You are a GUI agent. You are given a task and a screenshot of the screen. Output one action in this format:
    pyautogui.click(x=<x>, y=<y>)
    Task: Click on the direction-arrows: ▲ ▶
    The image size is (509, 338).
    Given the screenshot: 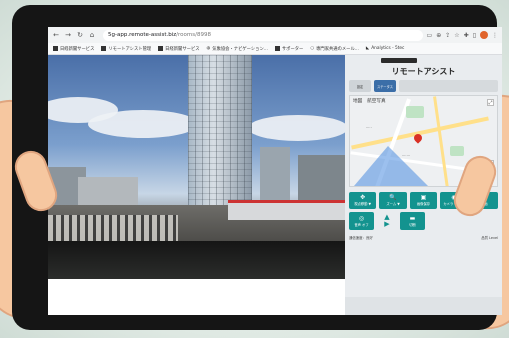 What is the action you would take?
    pyautogui.click(x=387, y=221)
    